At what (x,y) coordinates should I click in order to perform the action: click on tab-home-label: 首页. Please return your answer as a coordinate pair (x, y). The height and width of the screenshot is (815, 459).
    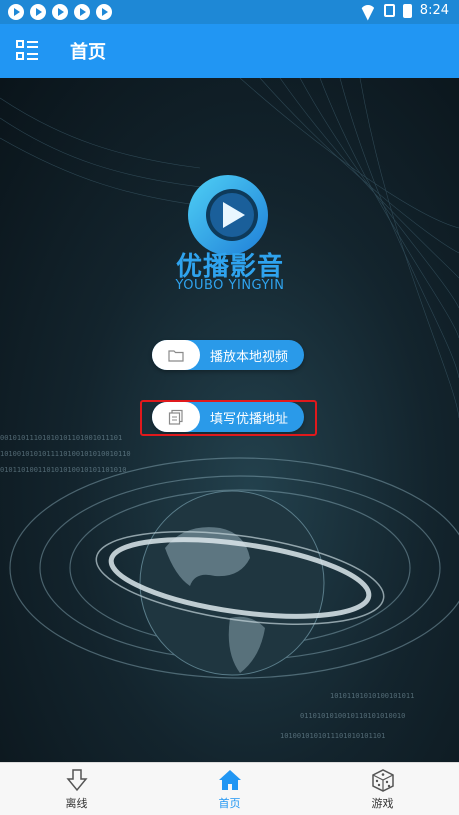
    Looking at the image, I should click on (229, 803).